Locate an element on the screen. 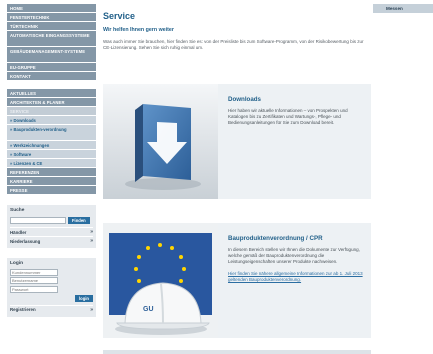 Image resolution: width=433 pixels, height=354 pixels. next-card is located at coordinates (237, 352).